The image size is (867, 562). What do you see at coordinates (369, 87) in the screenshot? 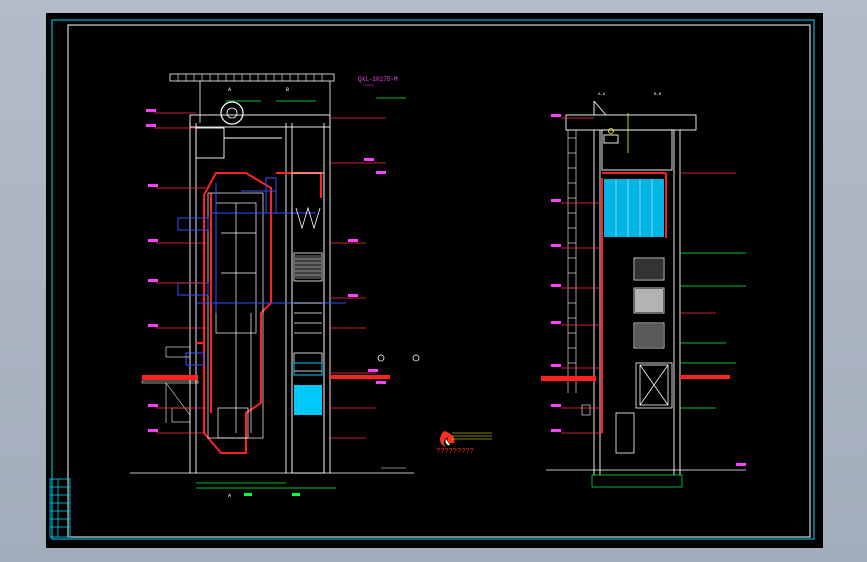
I see `left-subtitle: ????` at bounding box center [369, 87].